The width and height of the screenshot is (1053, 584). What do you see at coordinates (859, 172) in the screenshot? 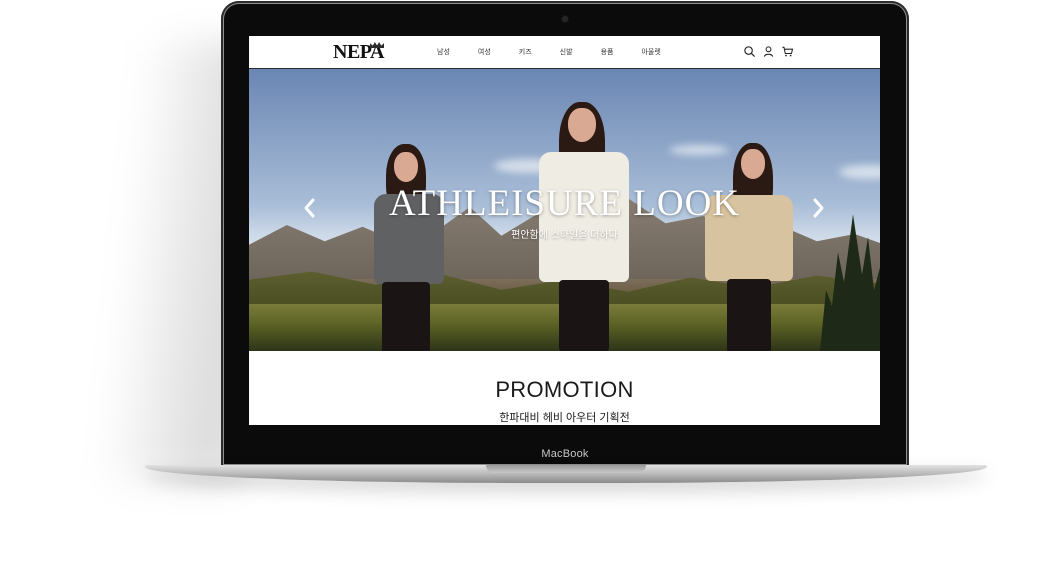
I see `cloud` at bounding box center [859, 172].